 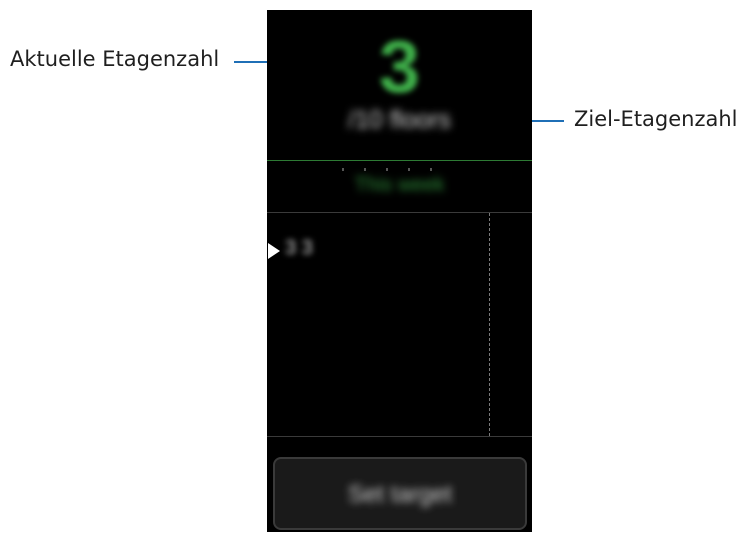 I want to click on set-target-button: Set target, so click(x=400, y=493).